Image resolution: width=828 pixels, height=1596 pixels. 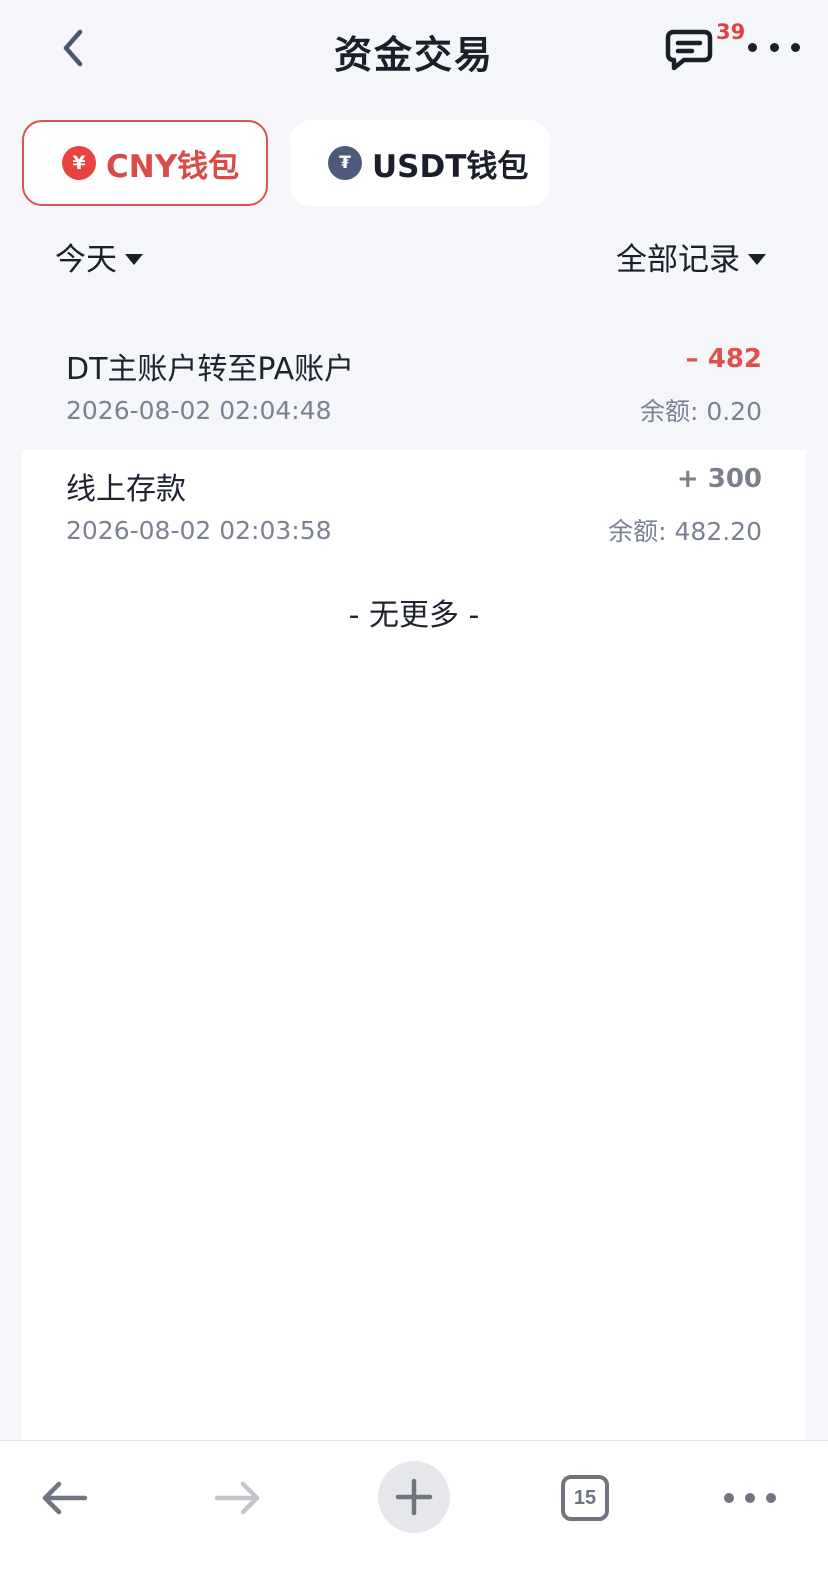 I want to click on transaction-amount: – 482, so click(x=723, y=359).